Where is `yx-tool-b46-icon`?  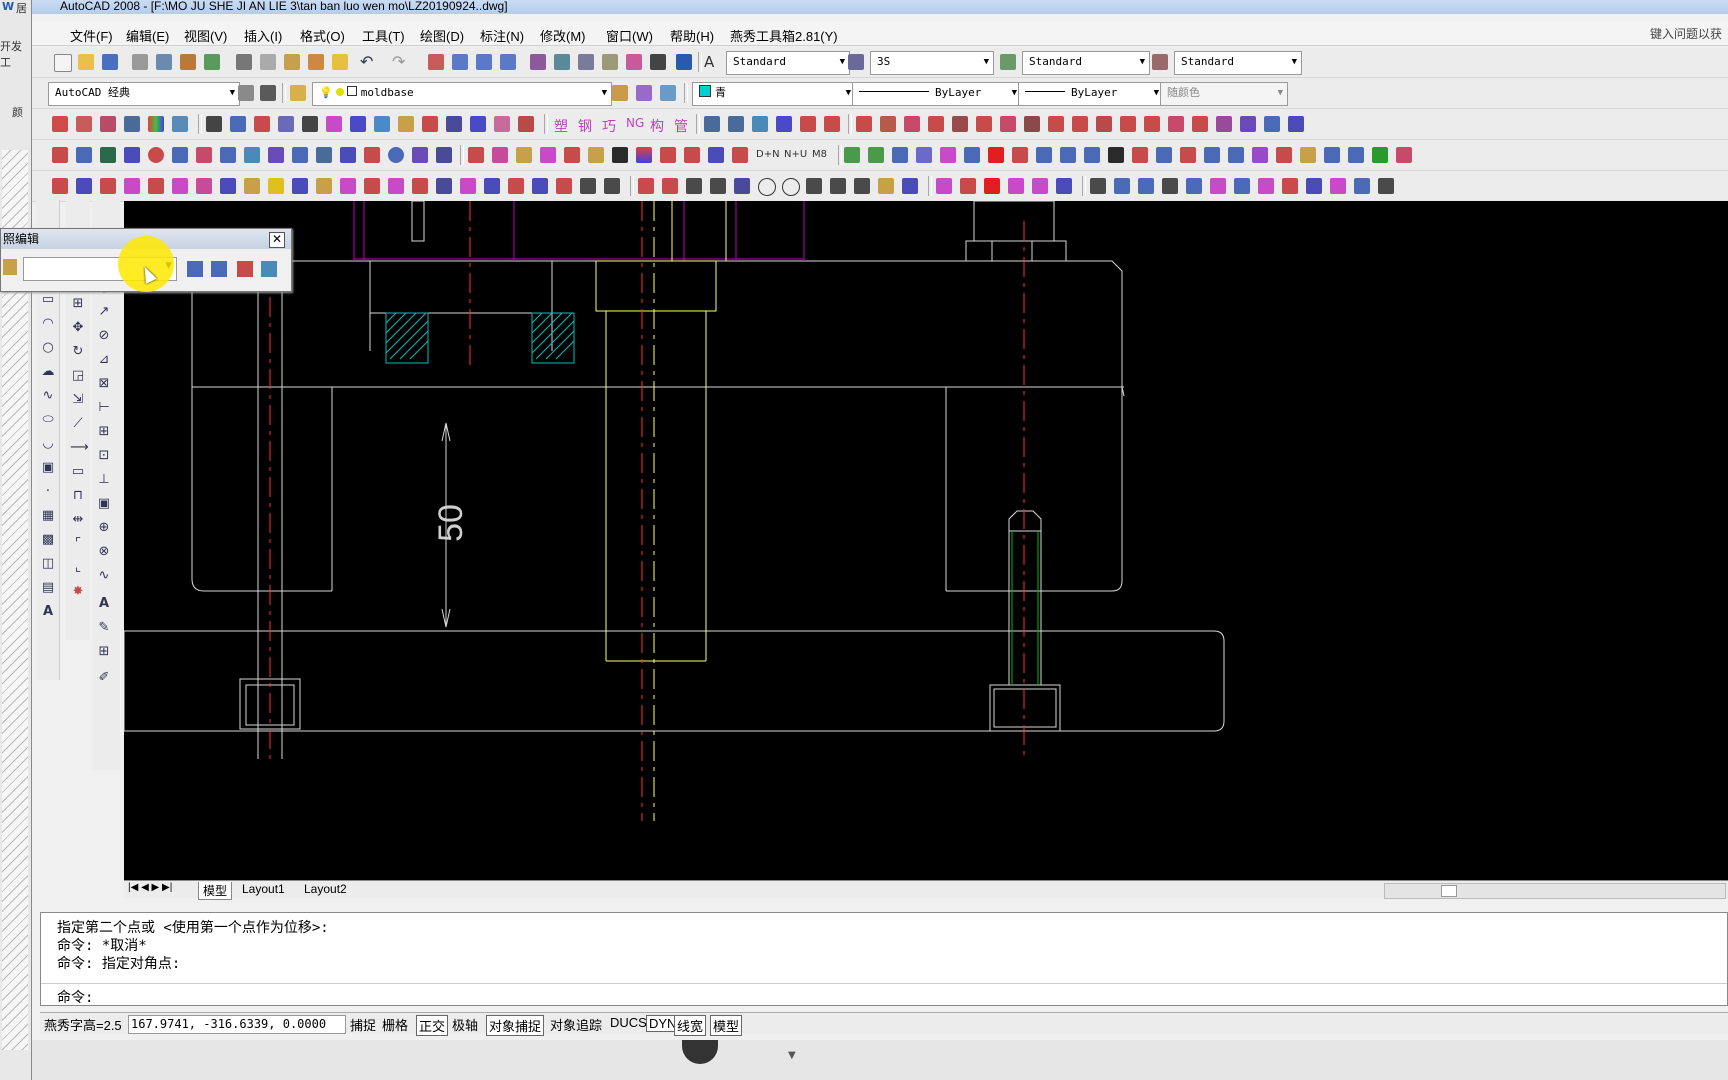 yx-tool-b46-icon is located at coordinates (1236, 155).